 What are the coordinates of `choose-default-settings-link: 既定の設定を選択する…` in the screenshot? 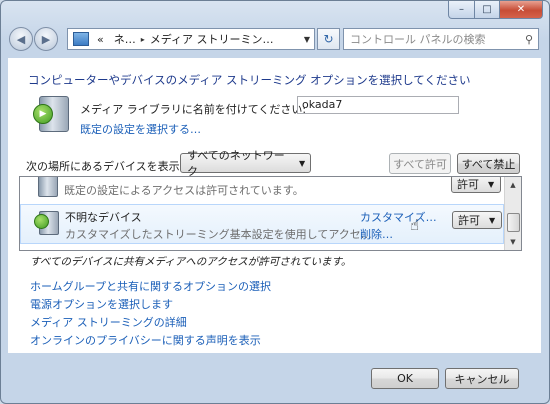 It's located at (140, 129).